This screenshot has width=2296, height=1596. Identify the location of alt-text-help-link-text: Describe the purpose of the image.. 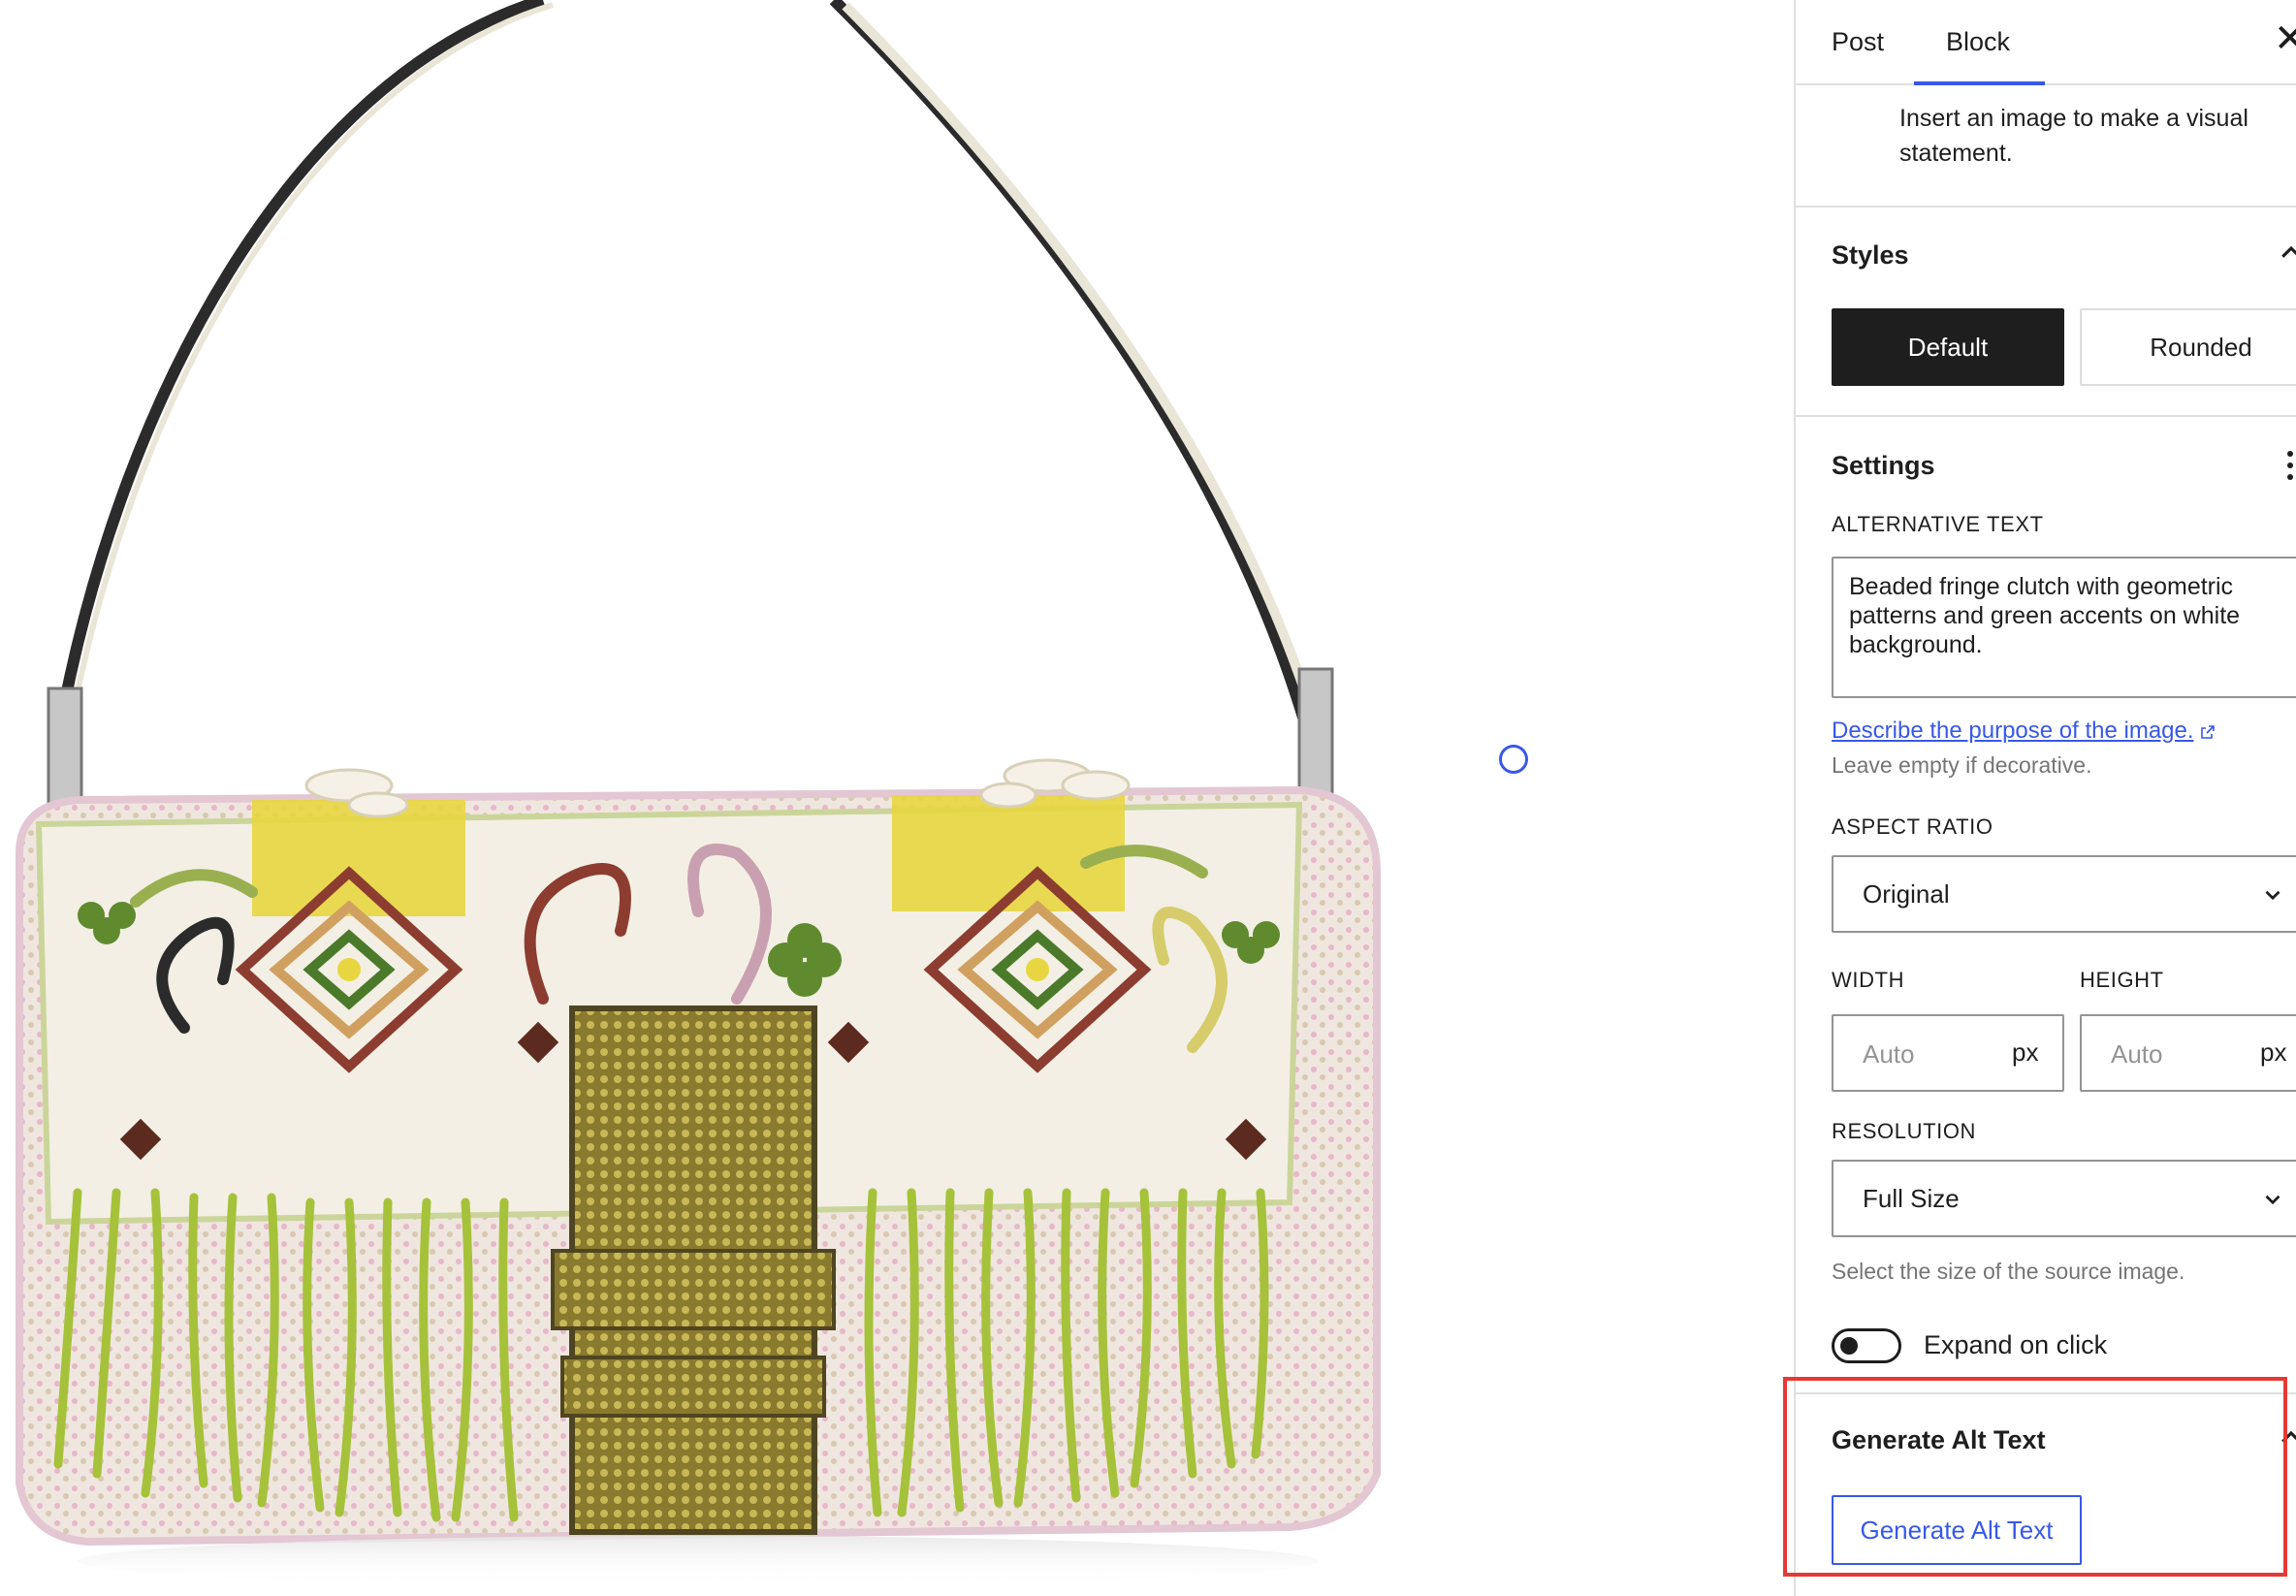
(2013, 731).